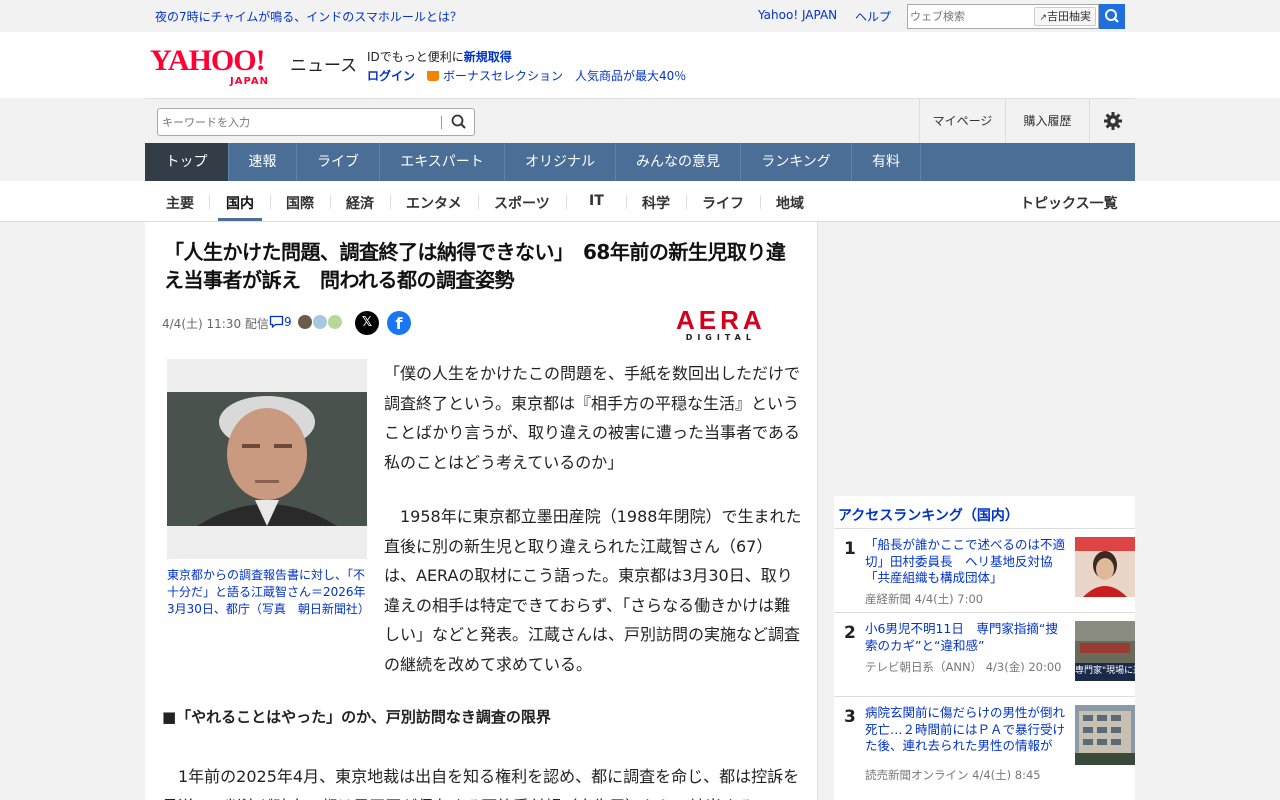  What do you see at coordinates (415, 57) in the screenshot?
I see `id-promo-text: IDでもっと便利に` at bounding box center [415, 57].